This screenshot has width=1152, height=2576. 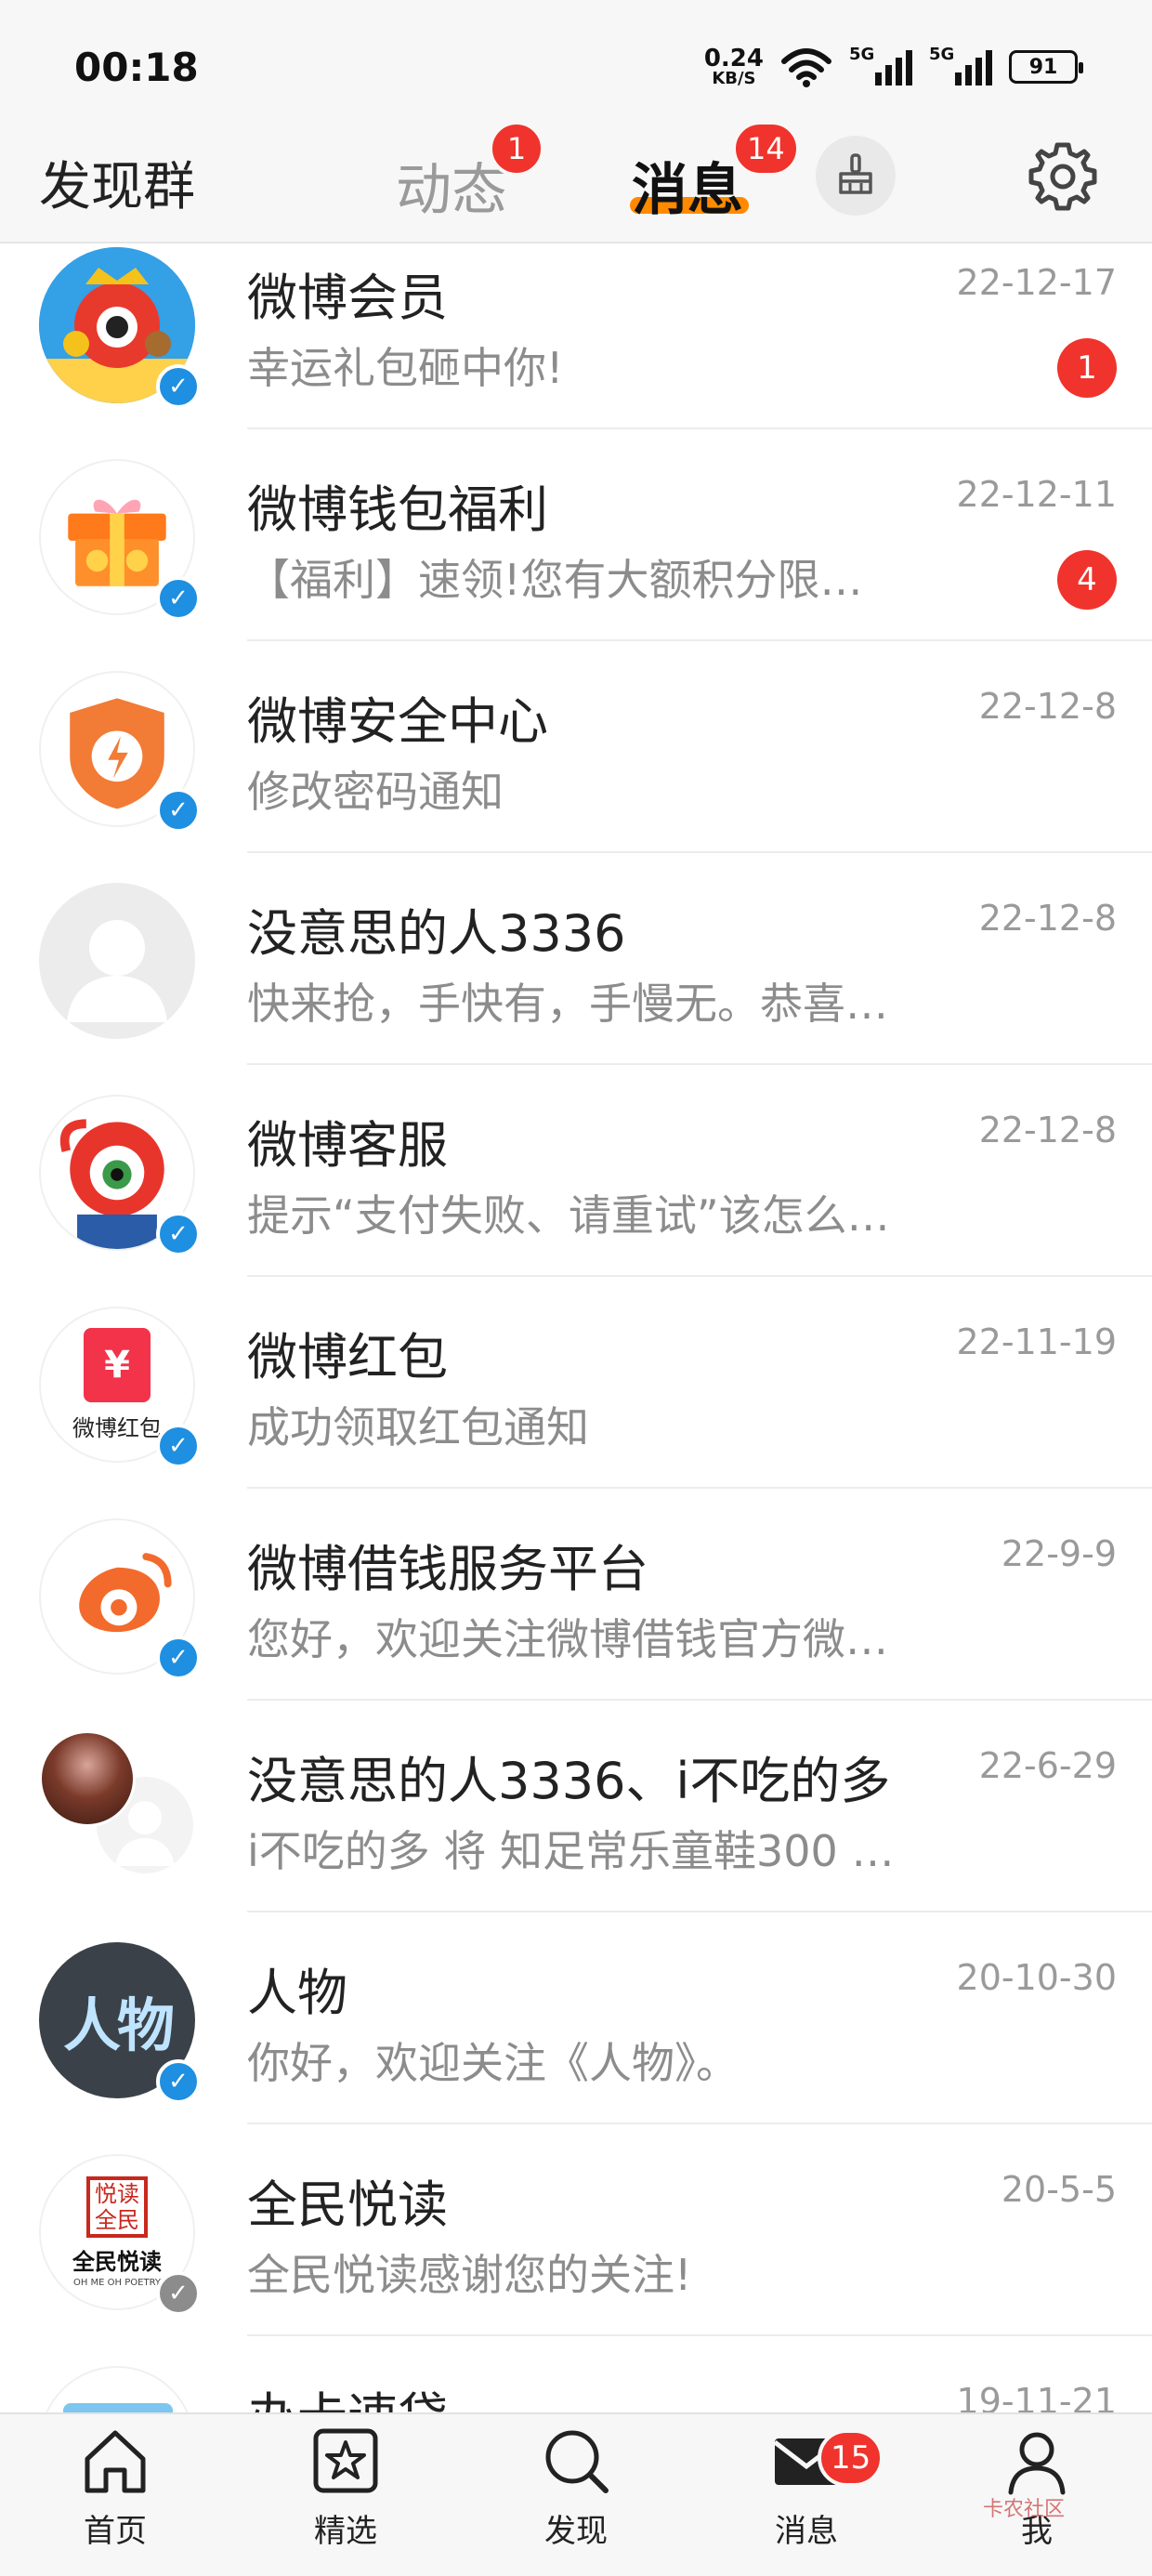 I want to click on conversation-date: 19-11-21, so click(x=1036, y=2396).